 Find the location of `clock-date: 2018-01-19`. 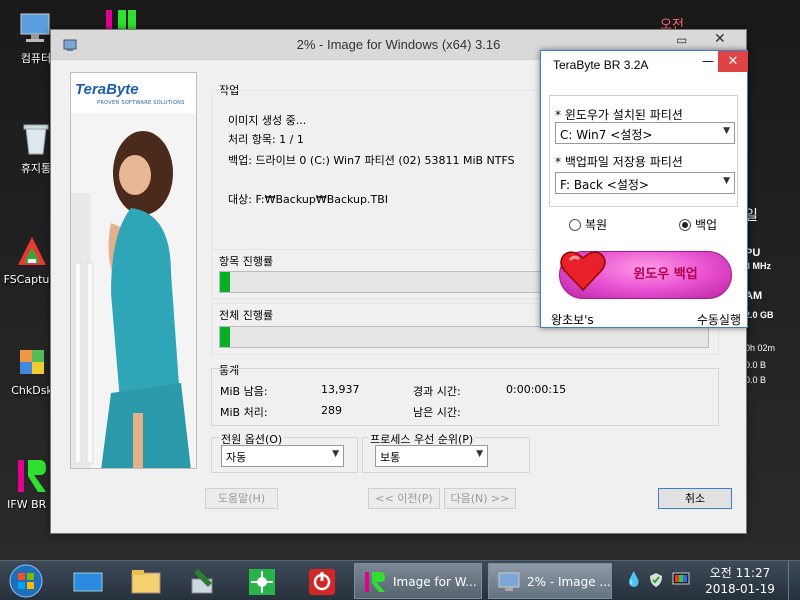

clock-date: 2018-01-19 is located at coordinates (740, 589).